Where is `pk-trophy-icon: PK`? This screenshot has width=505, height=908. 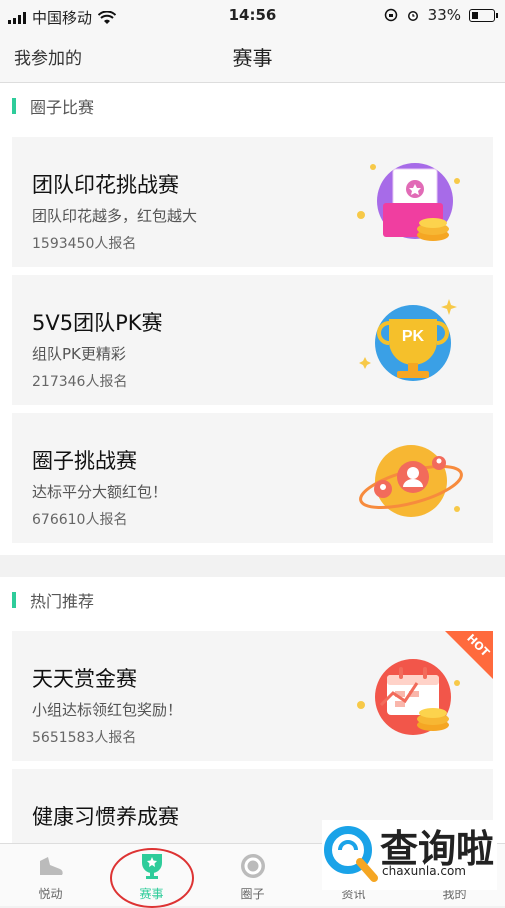 pk-trophy-icon: PK is located at coordinates (408, 340).